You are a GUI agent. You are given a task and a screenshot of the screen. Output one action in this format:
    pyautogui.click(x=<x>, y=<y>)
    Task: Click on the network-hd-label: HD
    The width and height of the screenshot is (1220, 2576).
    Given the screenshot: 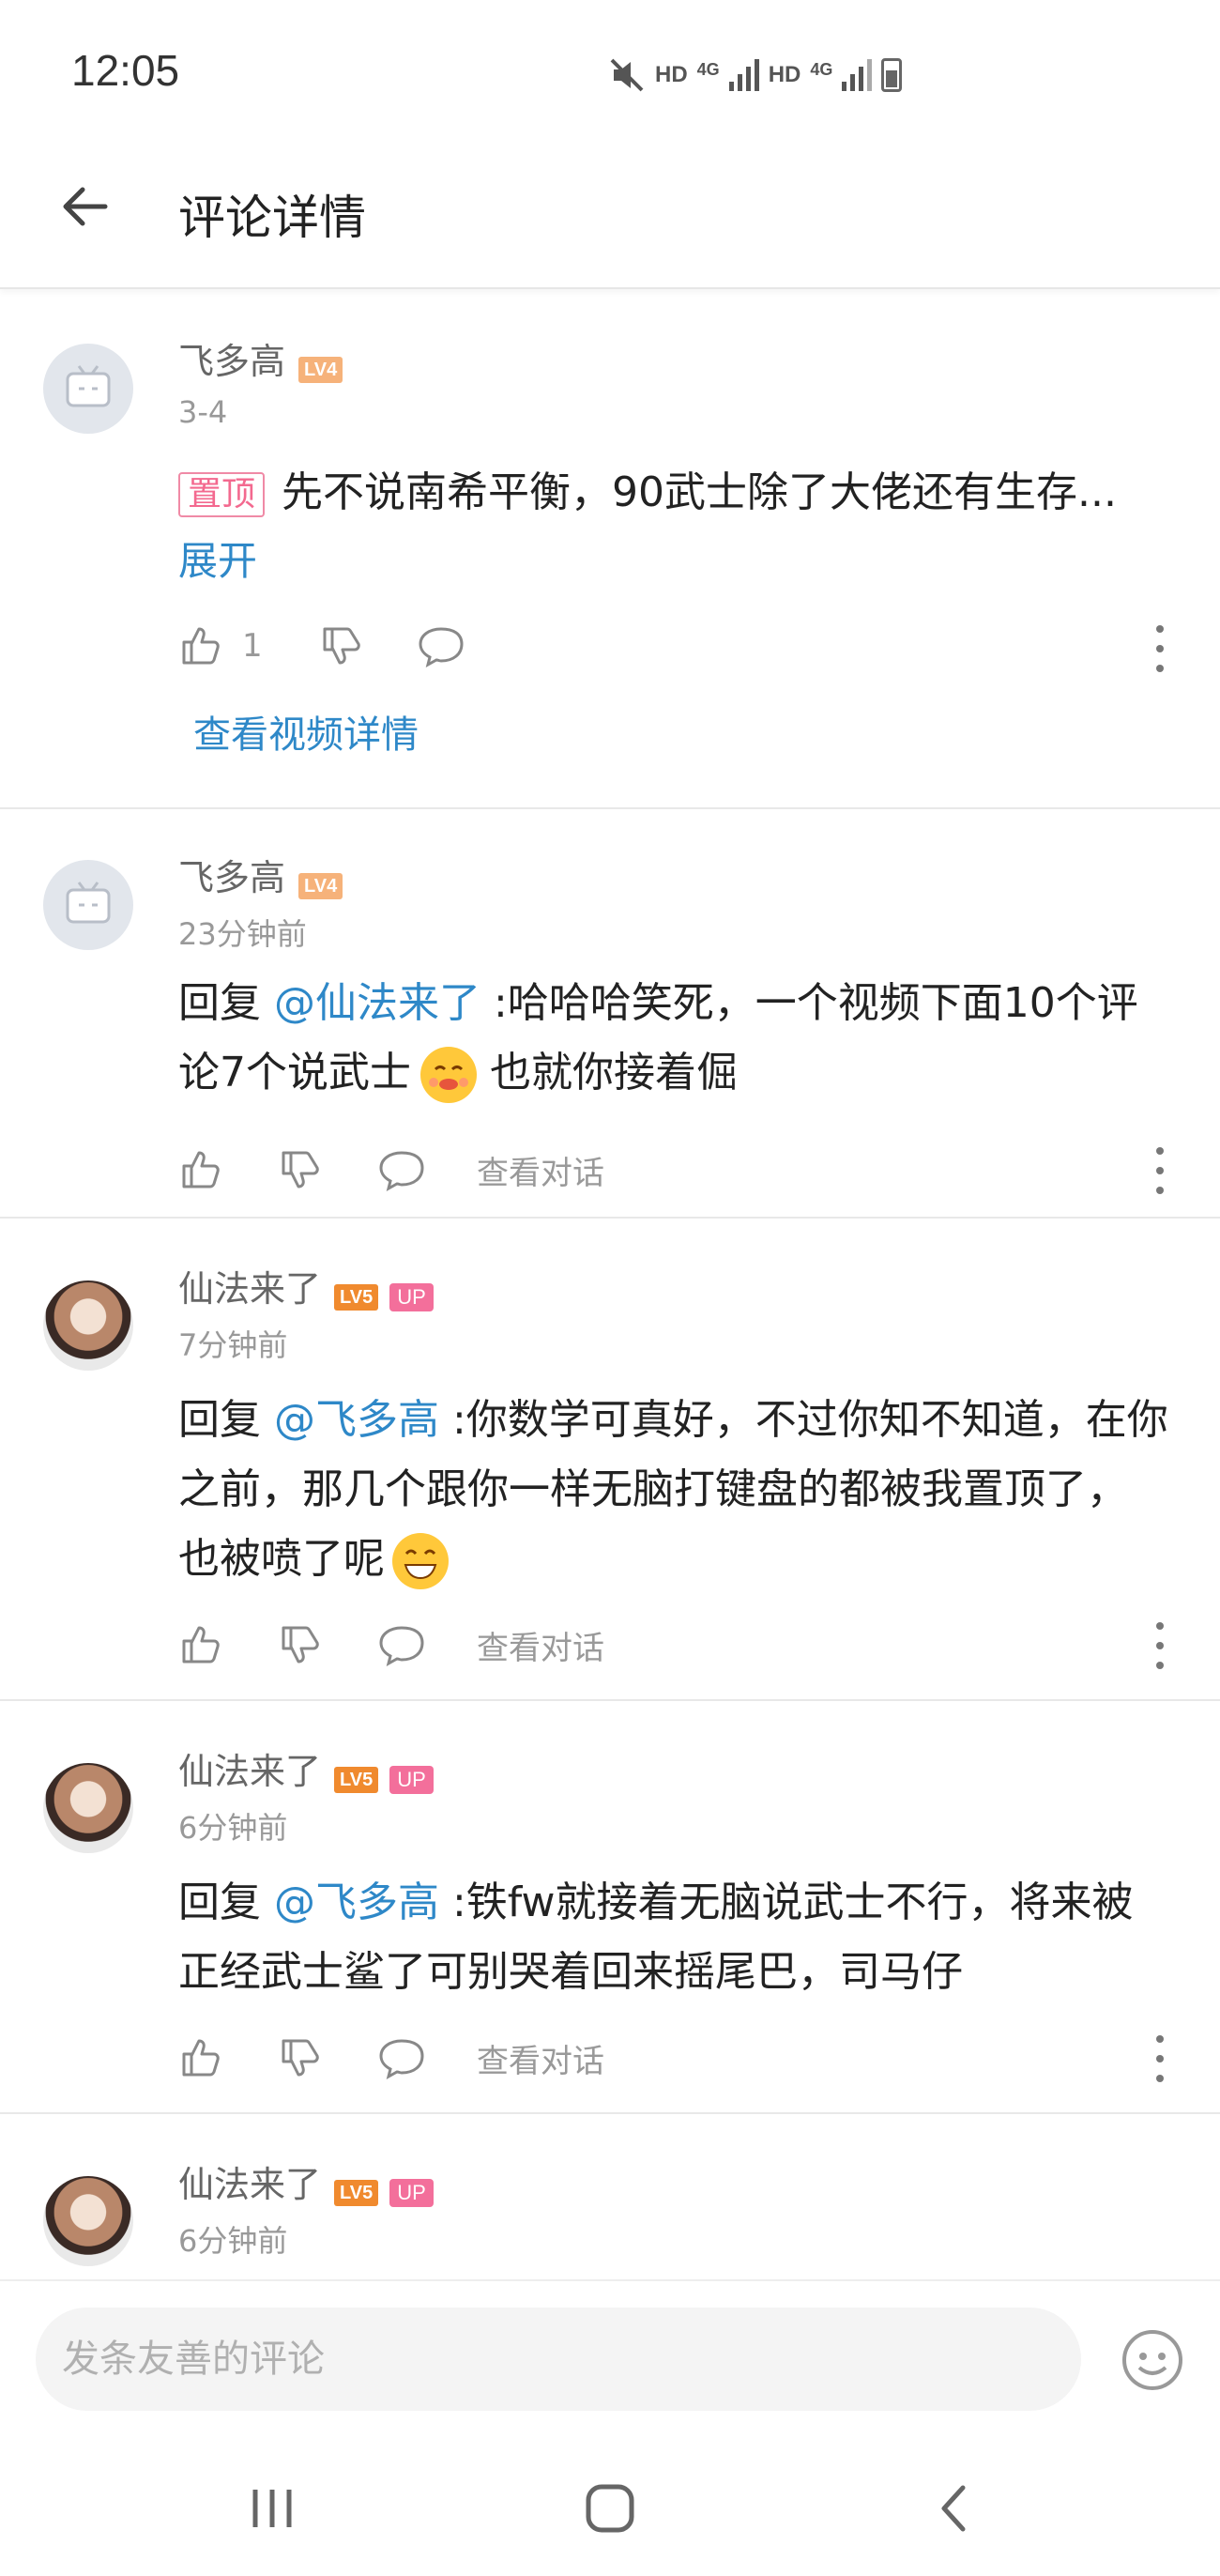 What is the action you would take?
    pyautogui.click(x=672, y=75)
    